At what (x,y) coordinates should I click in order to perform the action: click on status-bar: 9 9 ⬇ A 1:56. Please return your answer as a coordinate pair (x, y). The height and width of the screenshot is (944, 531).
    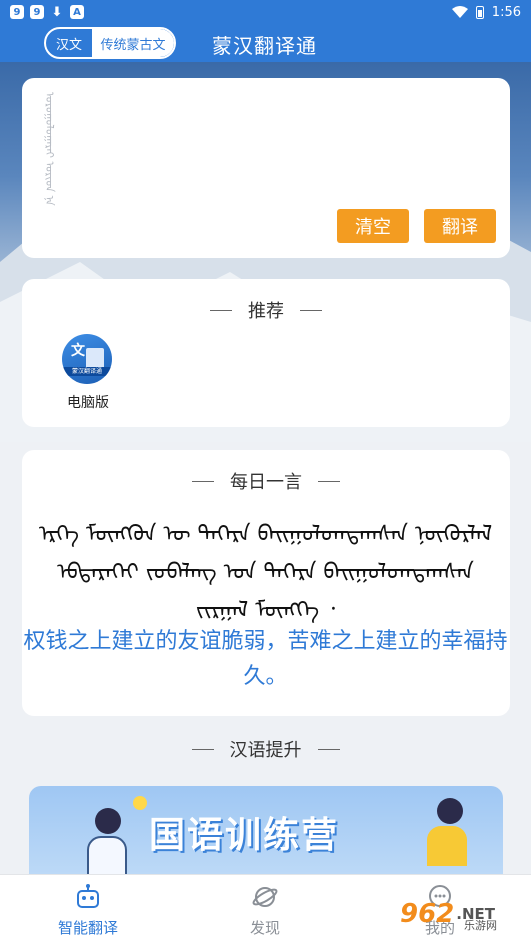
    Looking at the image, I should click on (265, 12).